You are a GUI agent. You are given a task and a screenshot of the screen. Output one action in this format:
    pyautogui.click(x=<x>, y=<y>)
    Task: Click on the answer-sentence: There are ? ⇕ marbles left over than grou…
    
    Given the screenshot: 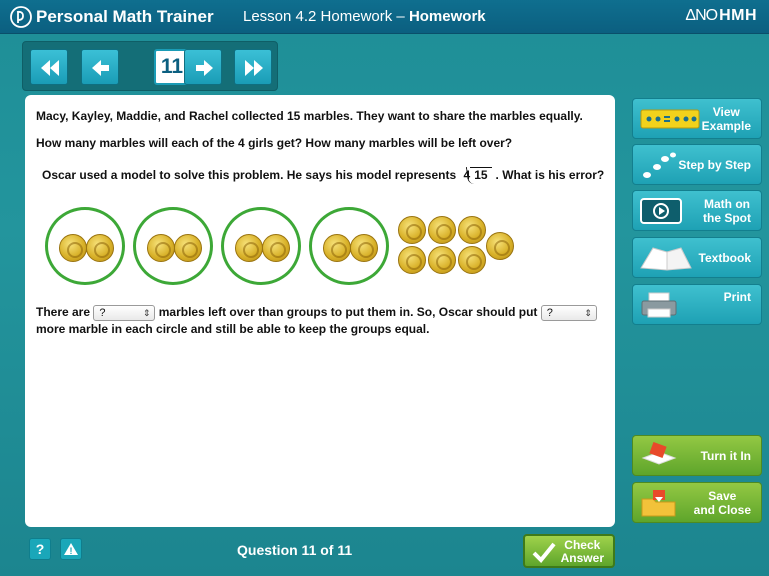 What is the action you would take?
    pyautogui.click(x=321, y=321)
    